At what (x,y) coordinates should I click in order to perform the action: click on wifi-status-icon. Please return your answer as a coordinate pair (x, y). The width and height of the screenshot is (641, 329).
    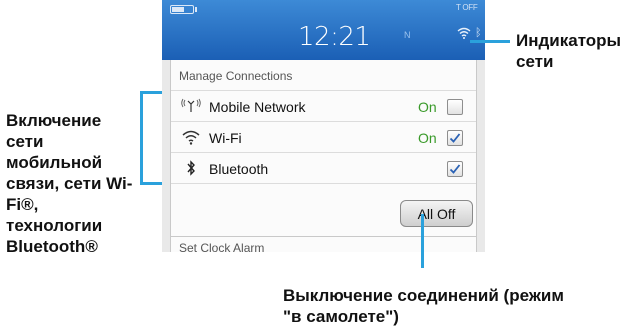
    Looking at the image, I should click on (464, 33).